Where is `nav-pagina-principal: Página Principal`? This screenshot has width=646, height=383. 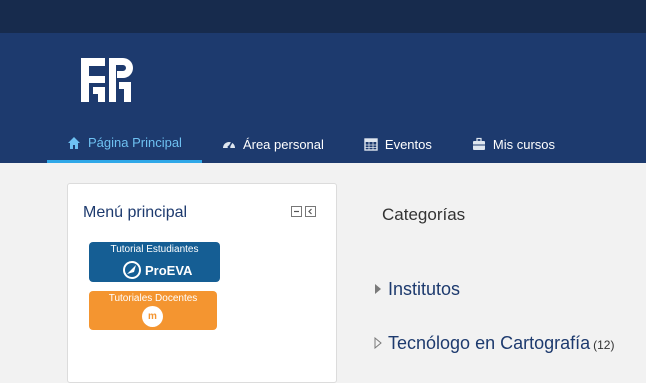 nav-pagina-principal: Página Principal is located at coordinates (124, 144).